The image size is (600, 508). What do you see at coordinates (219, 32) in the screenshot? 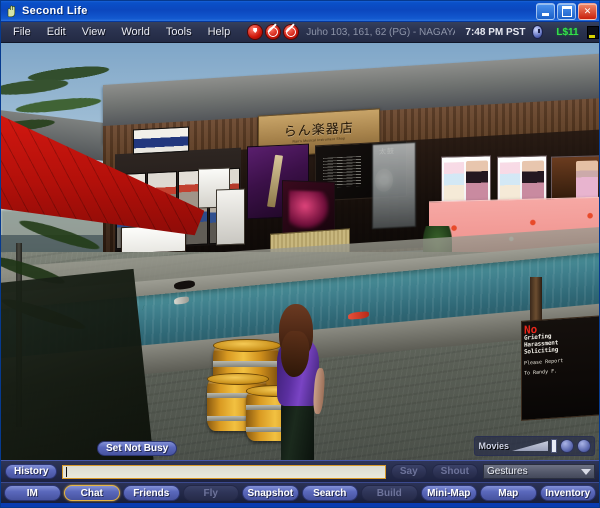
I see `menu-item-help: Help` at bounding box center [219, 32].